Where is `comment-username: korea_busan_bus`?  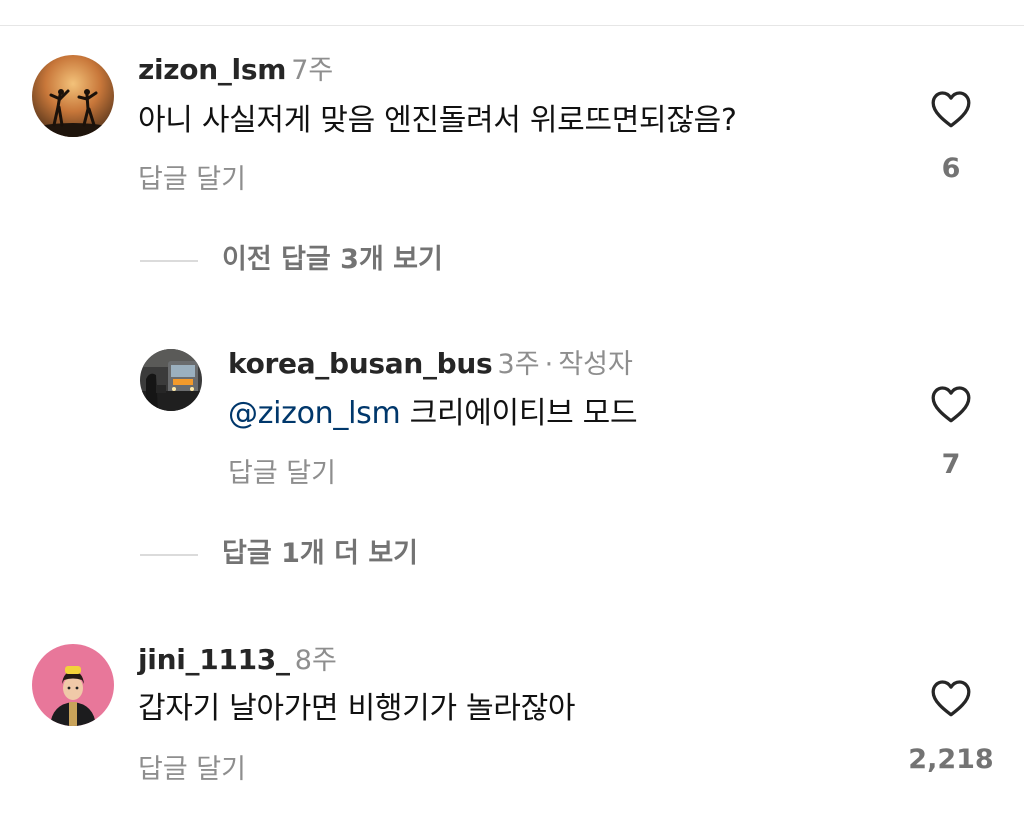 comment-username: korea_busan_bus is located at coordinates (360, 363).